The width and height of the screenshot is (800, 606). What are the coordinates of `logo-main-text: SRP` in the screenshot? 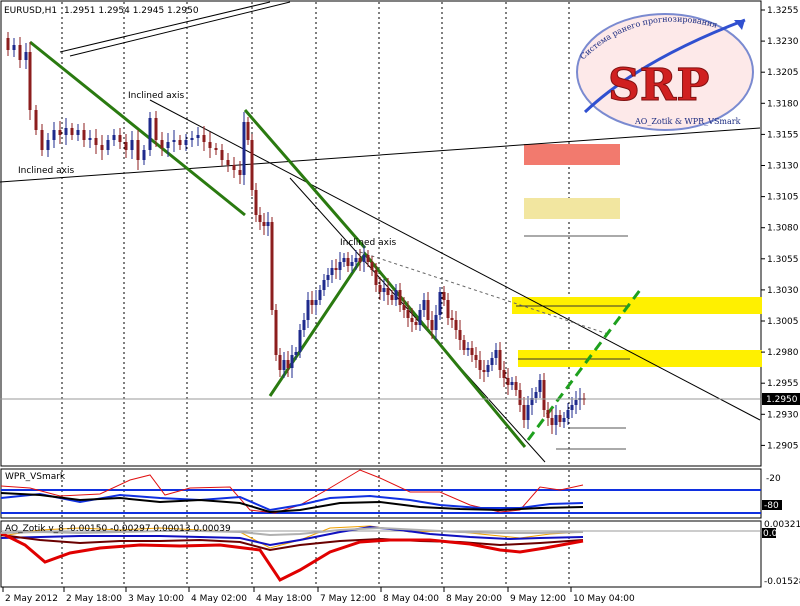 It's located at (658, 85).